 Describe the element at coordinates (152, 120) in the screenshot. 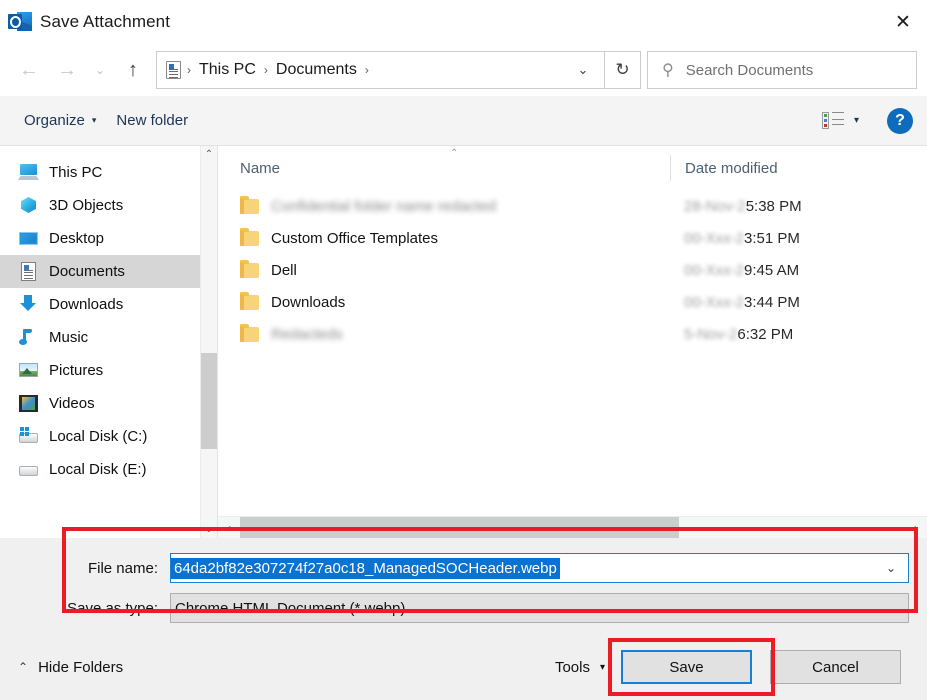

I see `new-folder-button: New folder` at that location.